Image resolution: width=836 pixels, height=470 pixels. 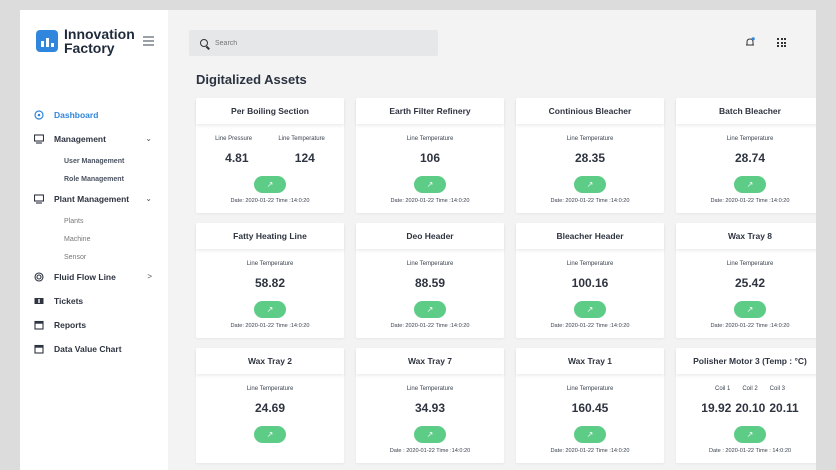 I want to click on brand-logo: Innovation Factory, so click(x=86, y=41).